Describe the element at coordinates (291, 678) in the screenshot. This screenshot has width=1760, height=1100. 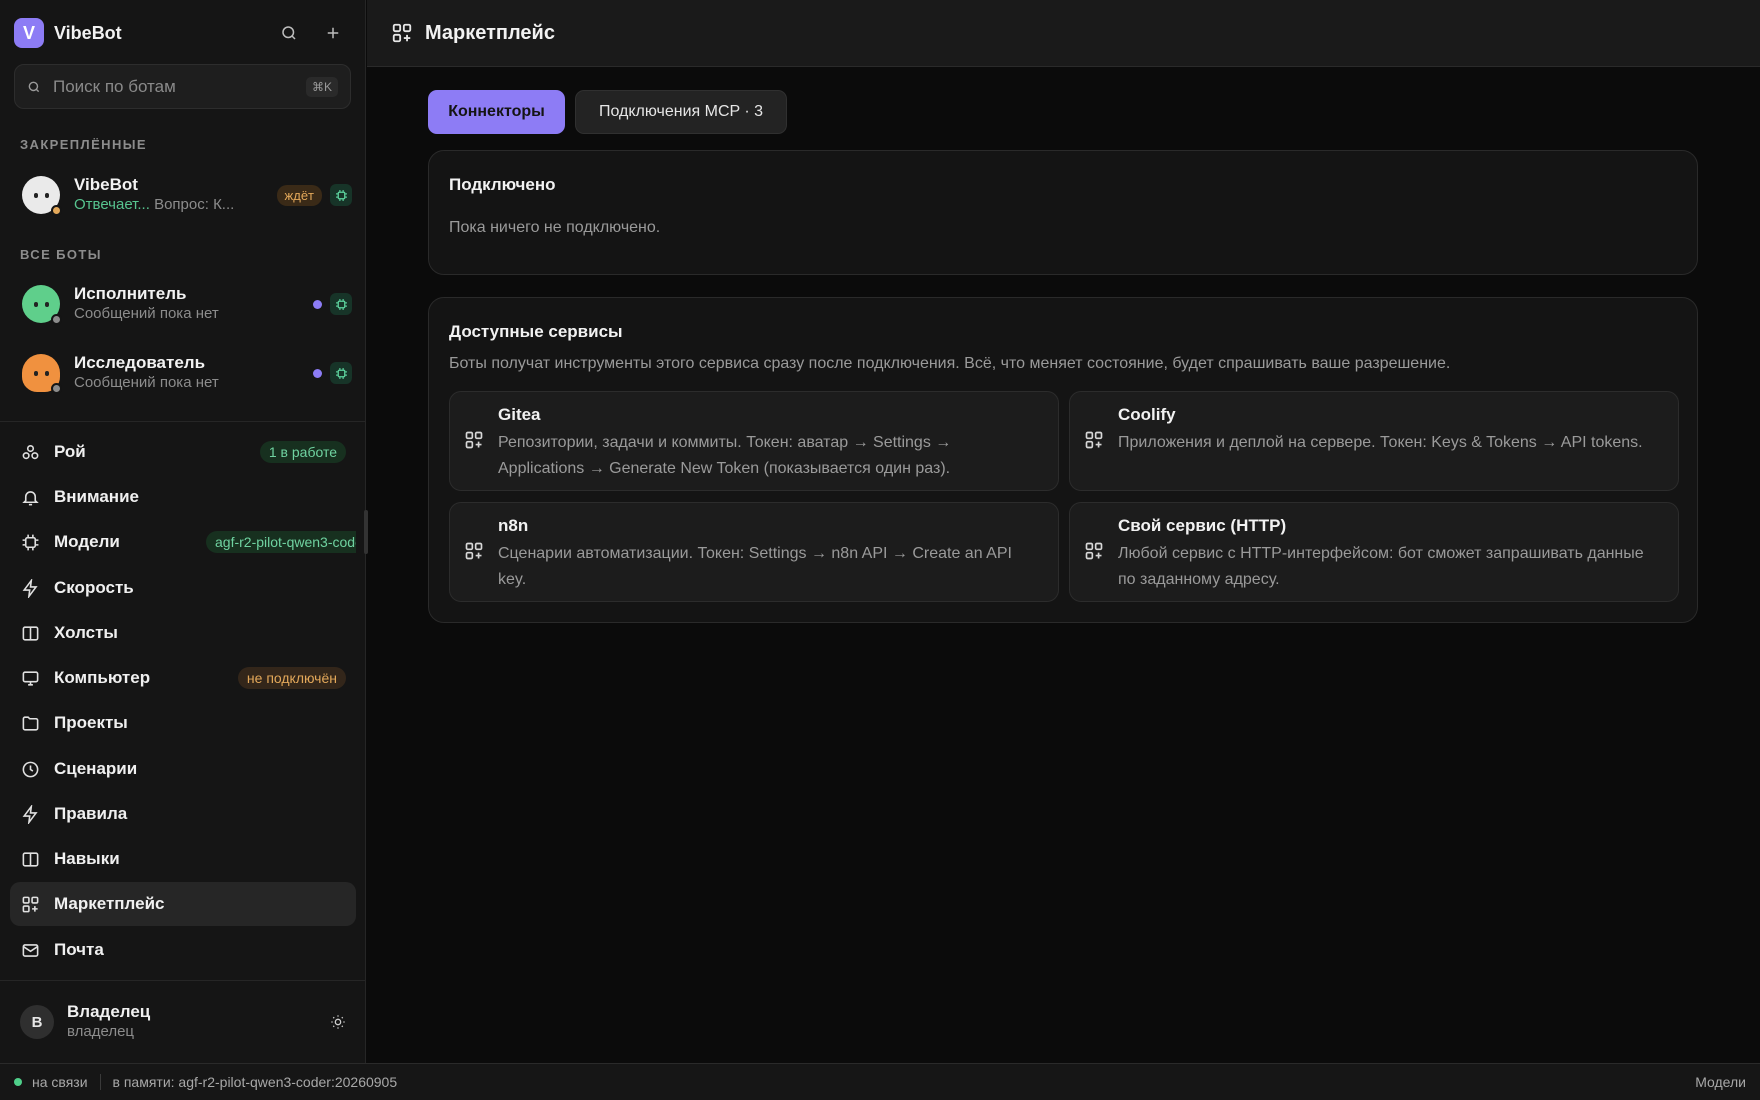
I see `computer-status-badge: не подключён` at that location.